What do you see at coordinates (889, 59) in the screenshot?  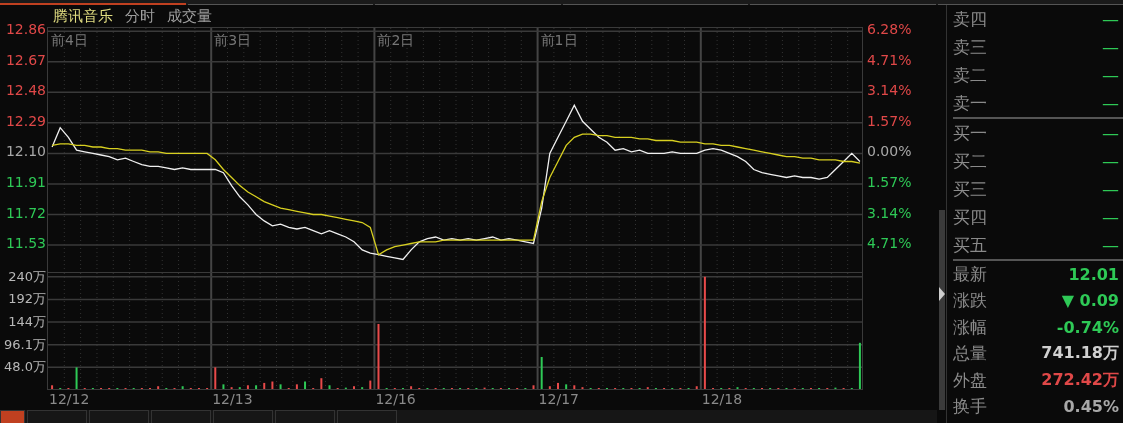 I see `percent-axis-label: 4.71%` at bounding box center [889, 59].